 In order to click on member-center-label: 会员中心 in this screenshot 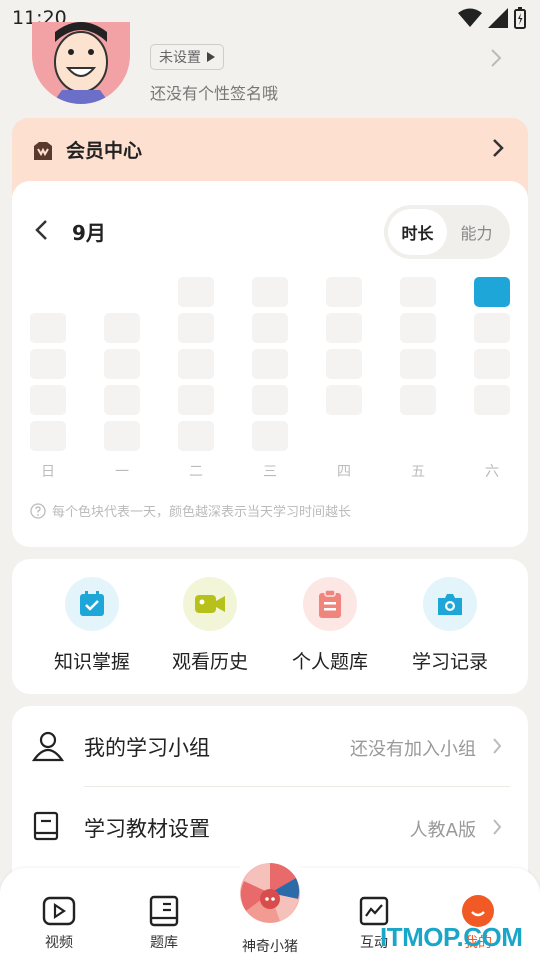, I will do `click(104, 151)`.